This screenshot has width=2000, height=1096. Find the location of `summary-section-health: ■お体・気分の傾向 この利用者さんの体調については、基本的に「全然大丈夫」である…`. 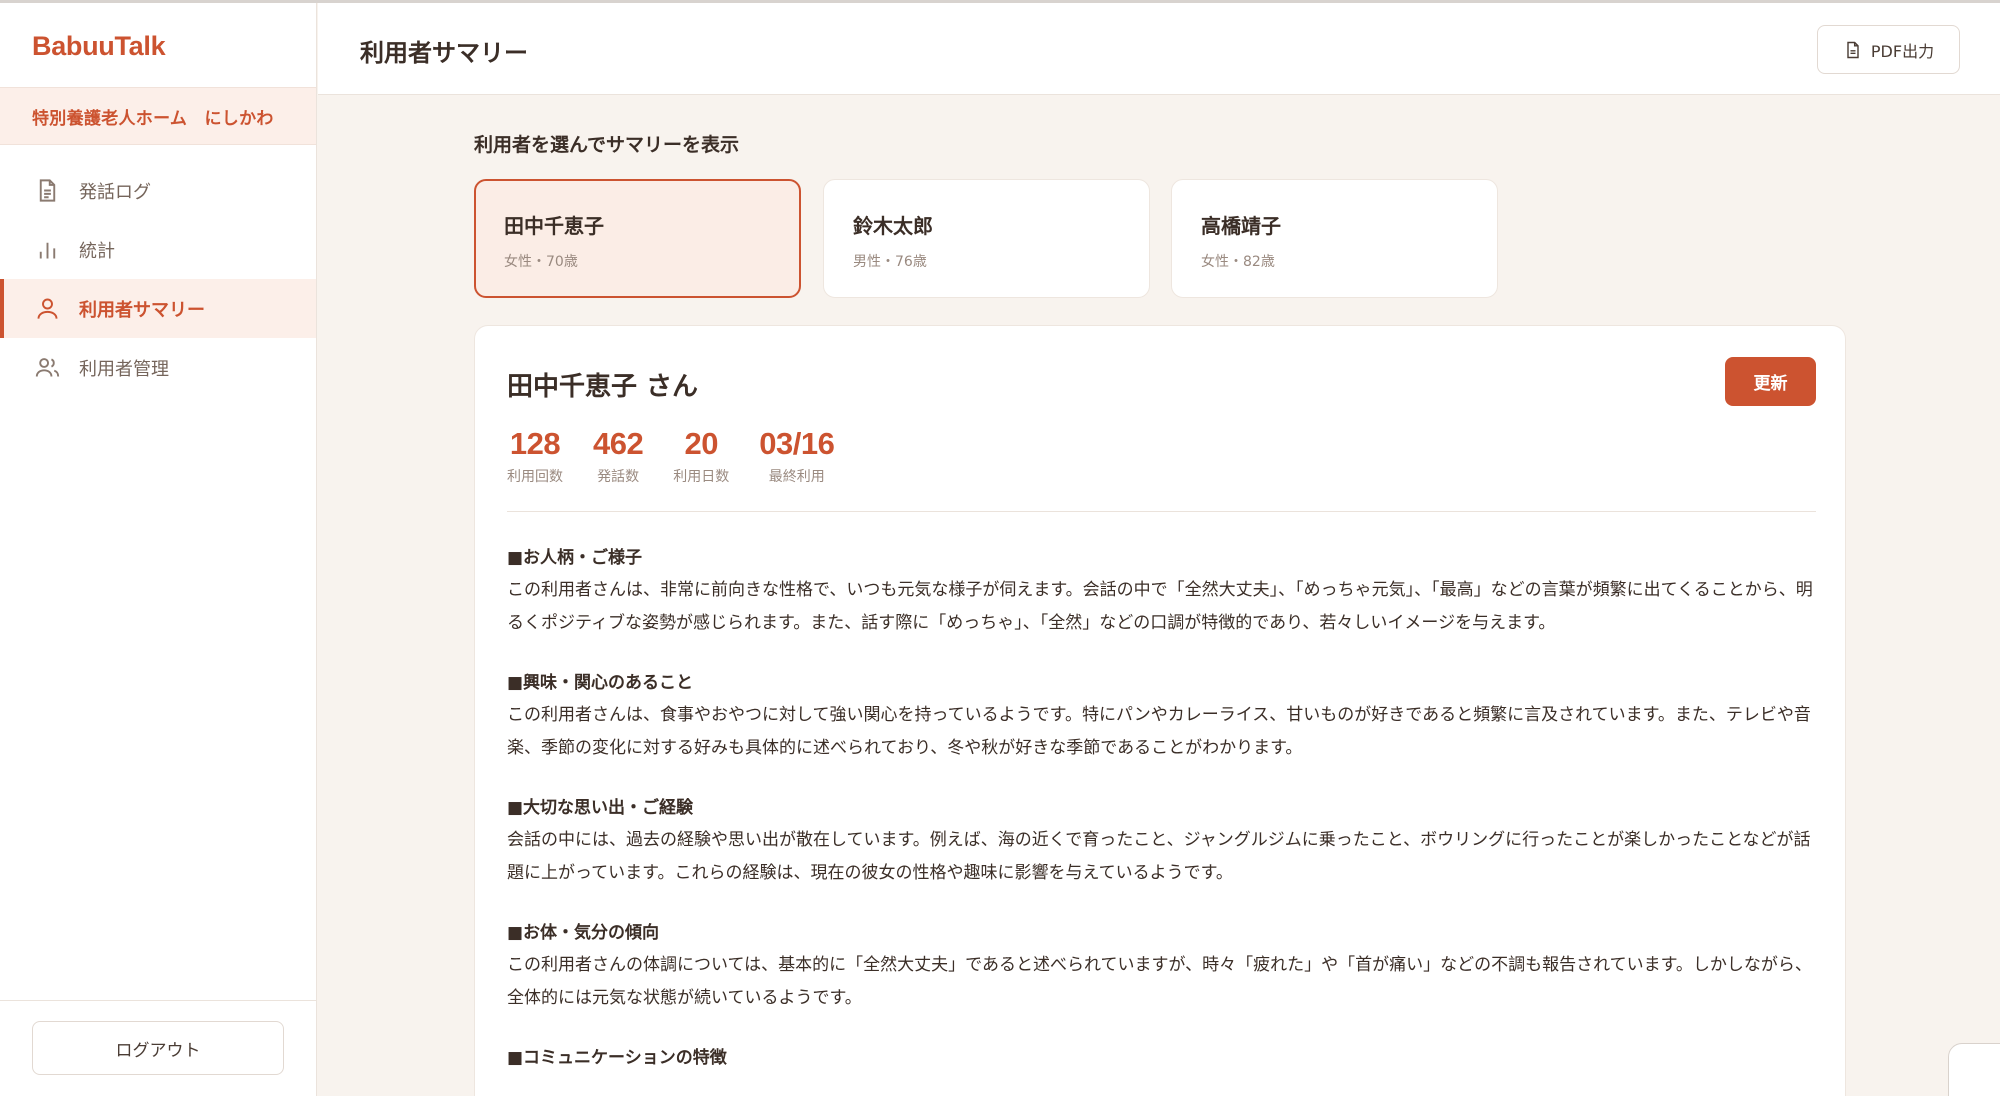

summary-section-health: ■お体・気分の傾向 この利用者さんの体調については、基本的に「全然大丈夫」である… is located at coordinates (1161, 966).